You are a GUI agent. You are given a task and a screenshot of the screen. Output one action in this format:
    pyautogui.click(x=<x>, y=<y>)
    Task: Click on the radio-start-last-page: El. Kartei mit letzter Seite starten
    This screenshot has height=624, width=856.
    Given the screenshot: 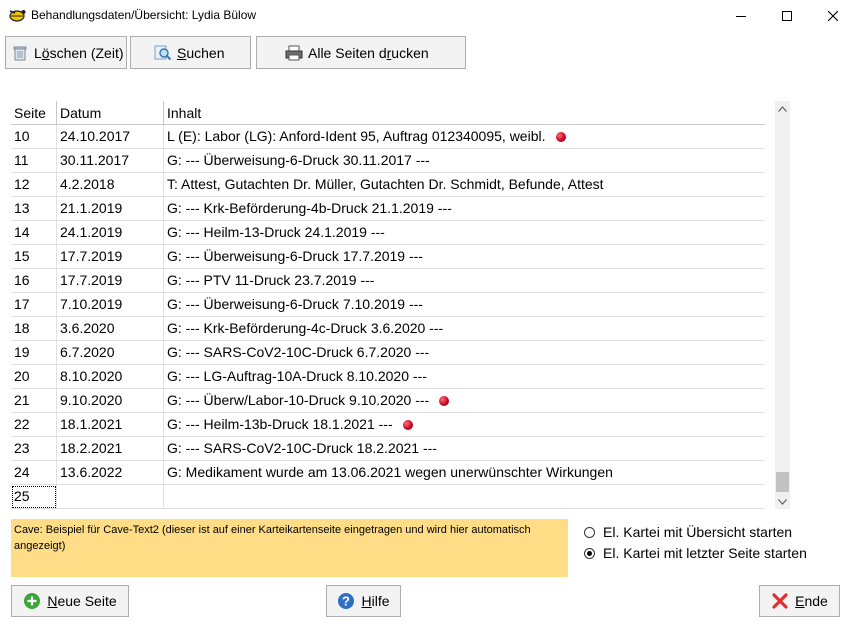 What is the action you would take?
    pyautogui.click(x=695, y=553)
    